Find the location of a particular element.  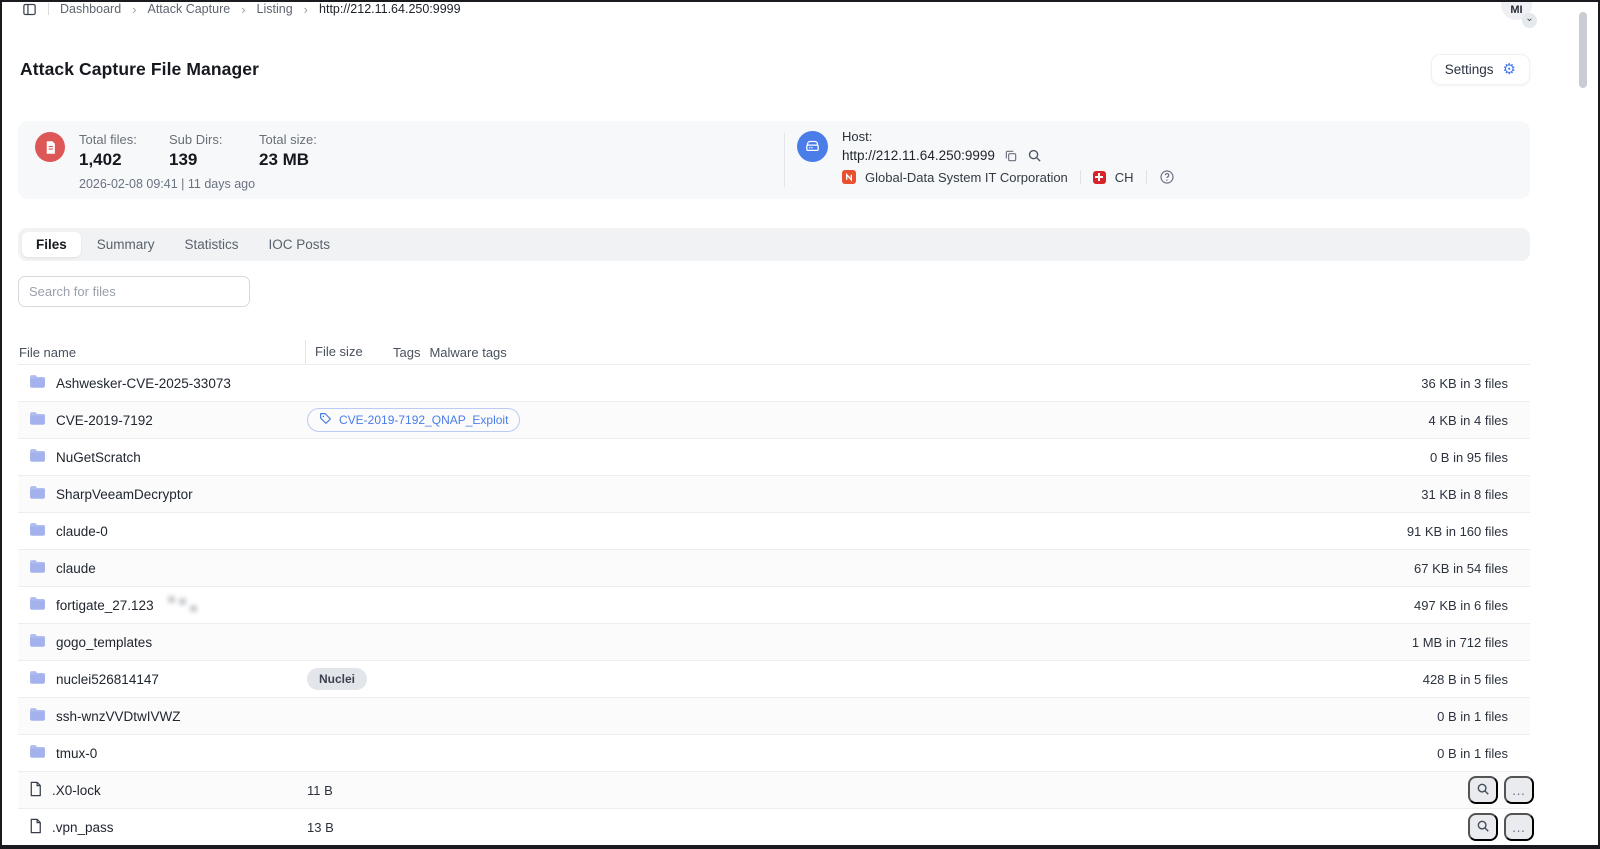

file-name: CVE-2019-7192 is located at coordinates (104, 420).